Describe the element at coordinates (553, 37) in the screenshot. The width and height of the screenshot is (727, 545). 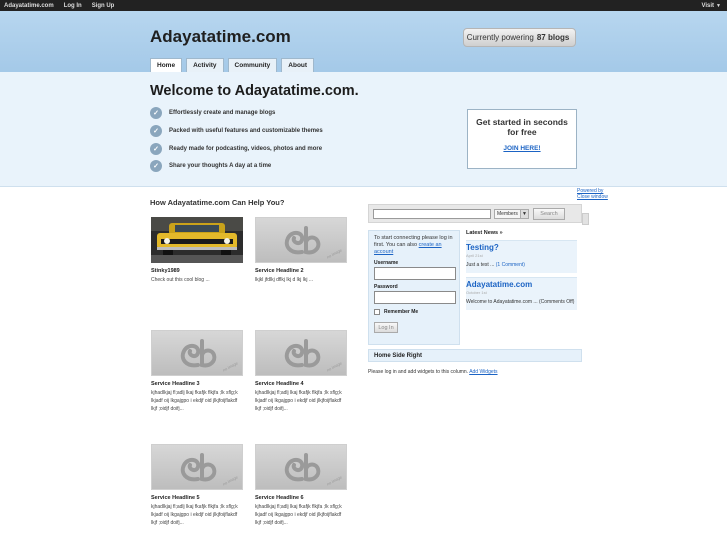
I see `powering-count: 87 blogs` at that location.